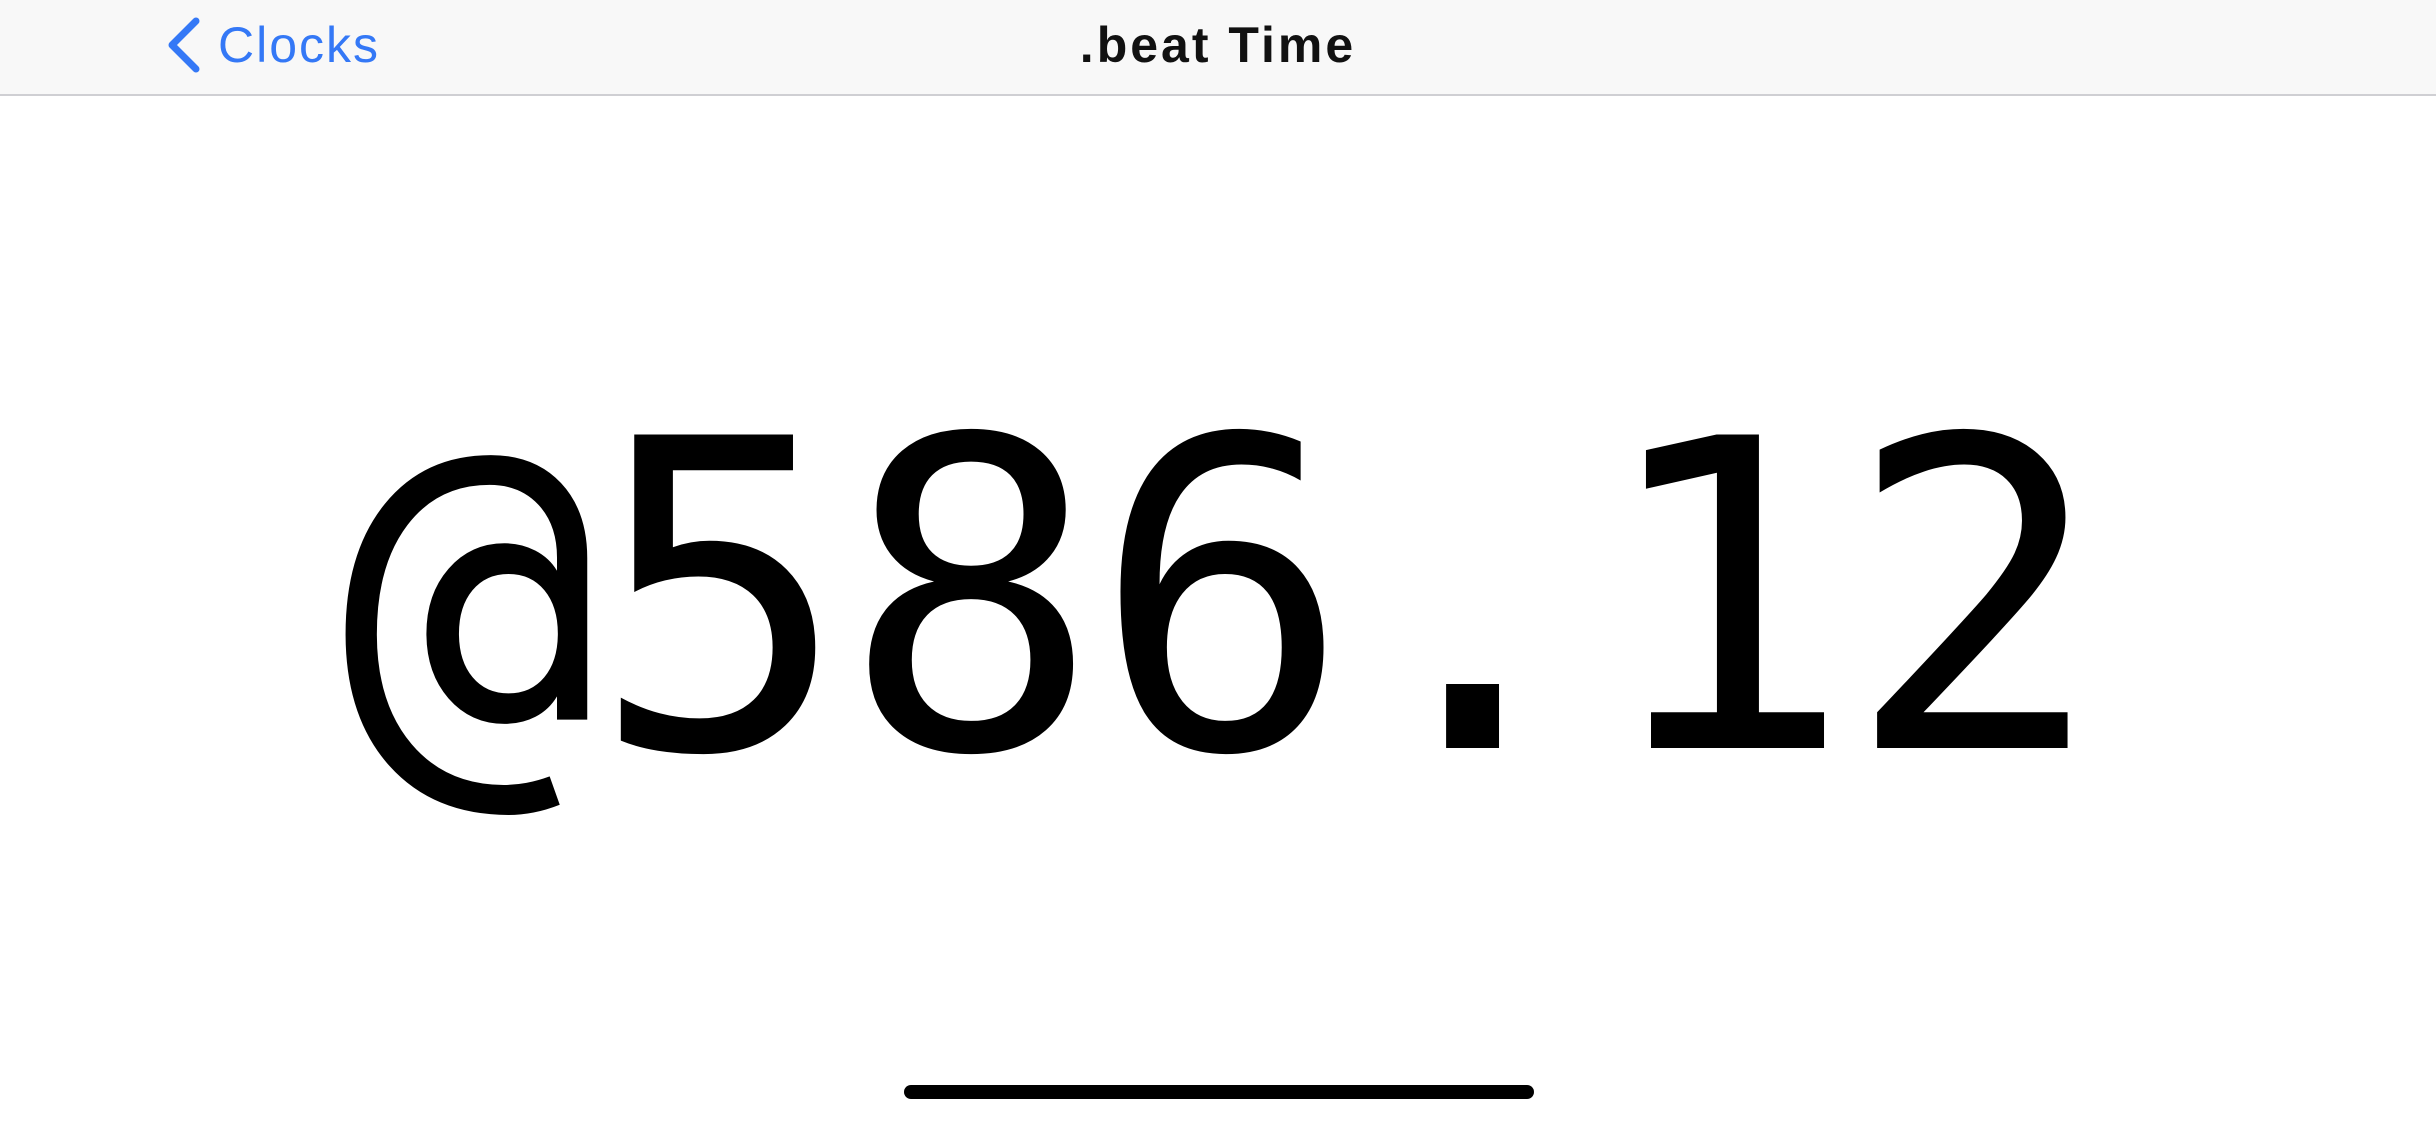  I want to click on navigation-bar: Clocks .beat Time, so click(1218, 48).